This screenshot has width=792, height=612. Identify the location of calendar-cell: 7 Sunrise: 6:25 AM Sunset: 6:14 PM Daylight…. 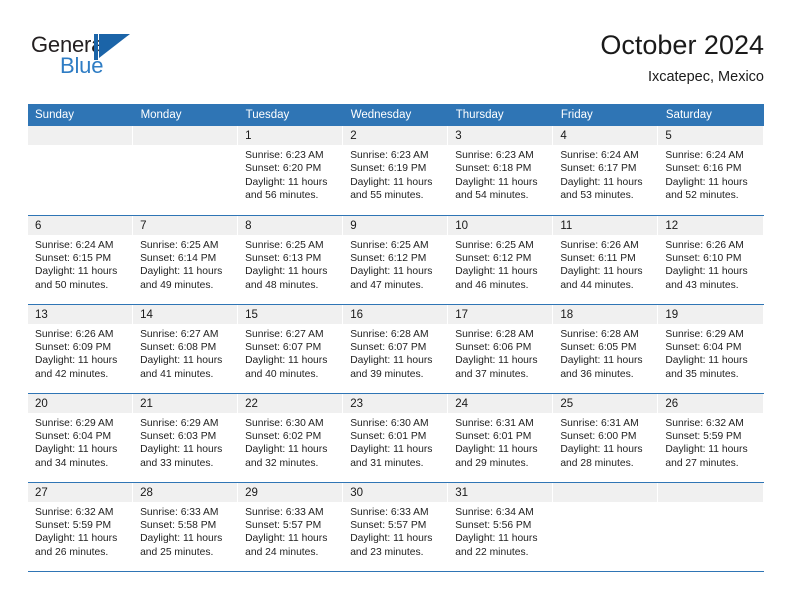
(186, 259).